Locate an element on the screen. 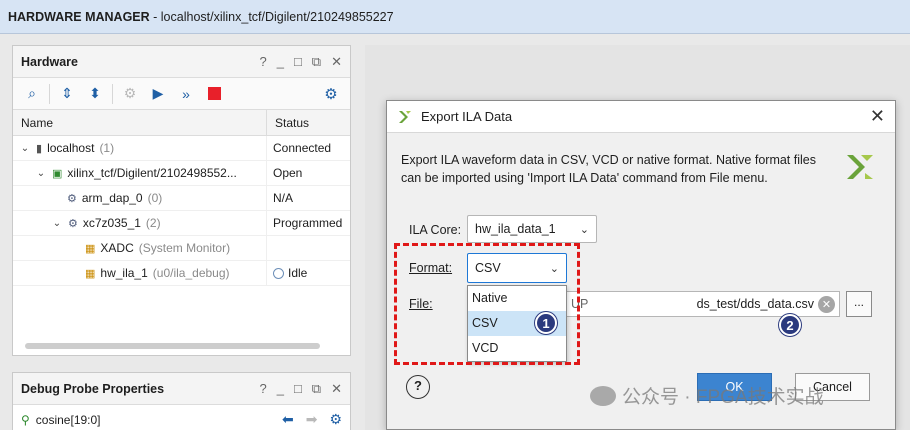  ila-icon: ▦ is located at coordinates (90, 273).